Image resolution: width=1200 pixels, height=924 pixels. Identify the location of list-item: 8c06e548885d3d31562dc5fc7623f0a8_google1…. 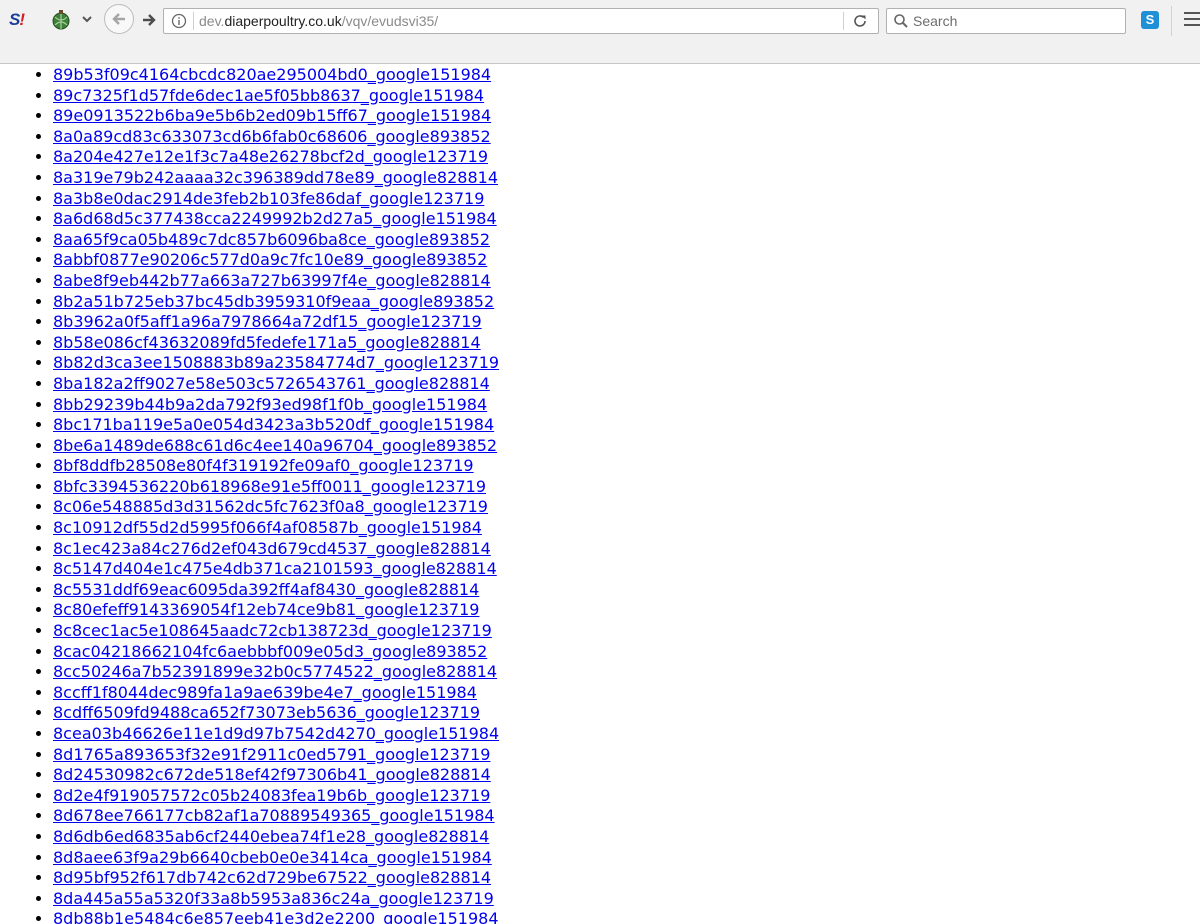
(276, 507).